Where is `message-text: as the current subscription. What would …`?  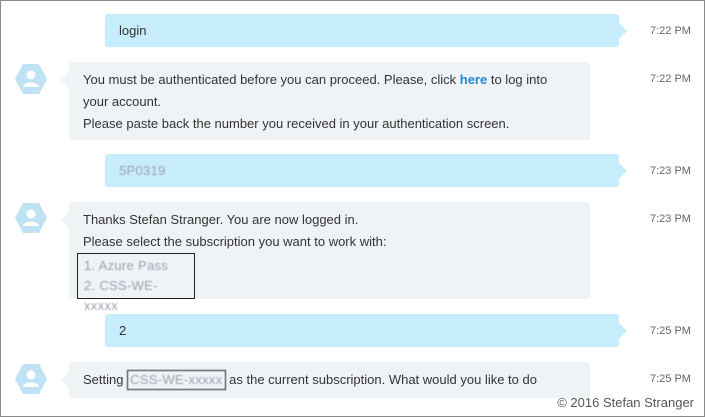 message-text: as the current subscription. What would … is located at coordinates (381, 379).